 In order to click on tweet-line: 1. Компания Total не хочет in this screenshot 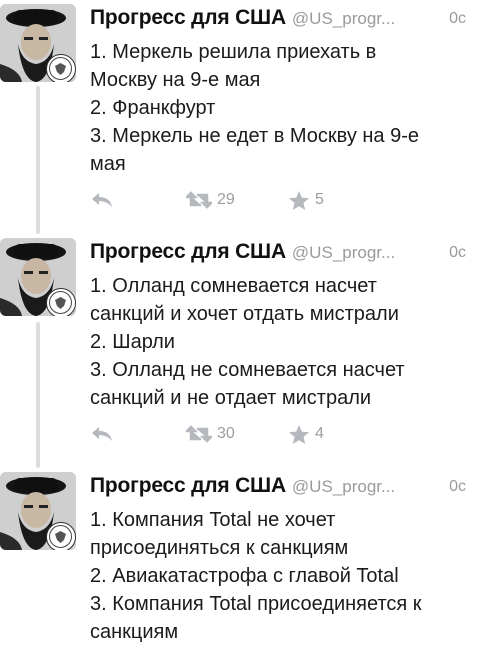, I will do `click(213, 520)`.